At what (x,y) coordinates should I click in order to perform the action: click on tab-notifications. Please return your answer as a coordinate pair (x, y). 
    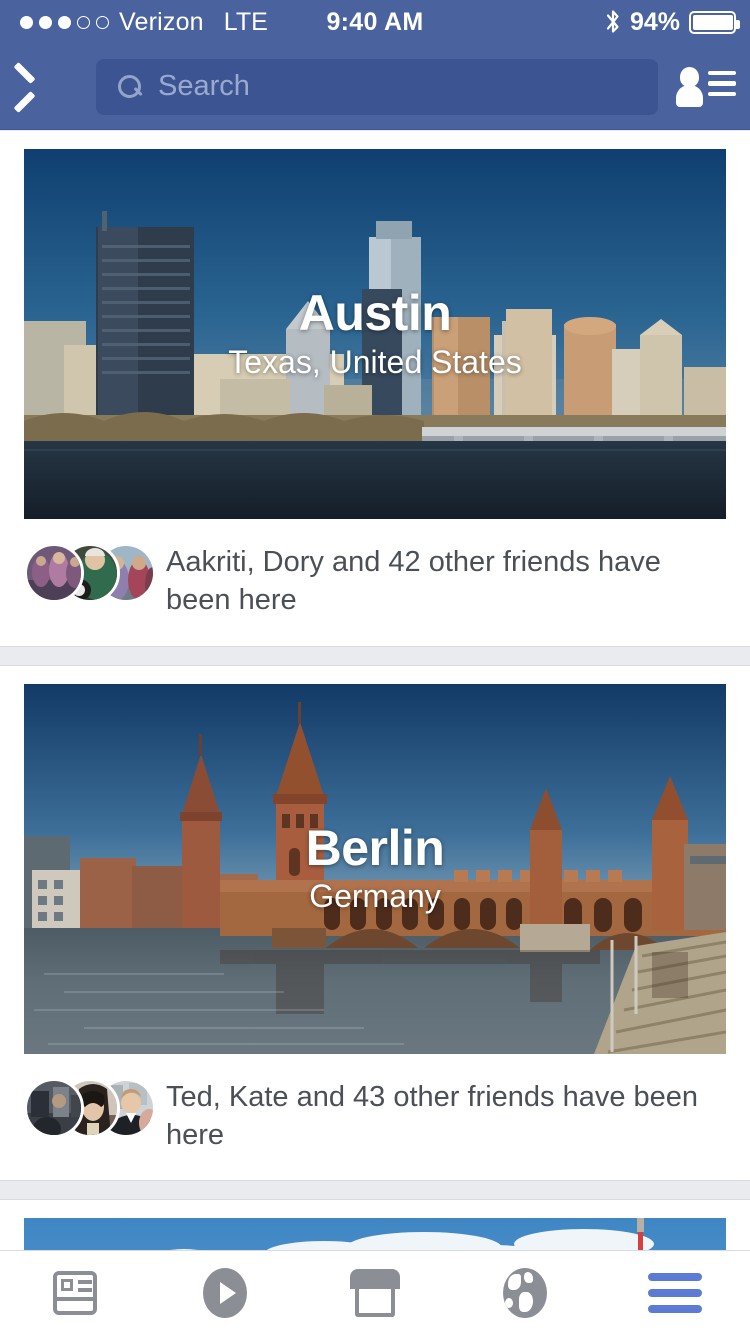
    Looking at the image, I should click on (525, 1292).